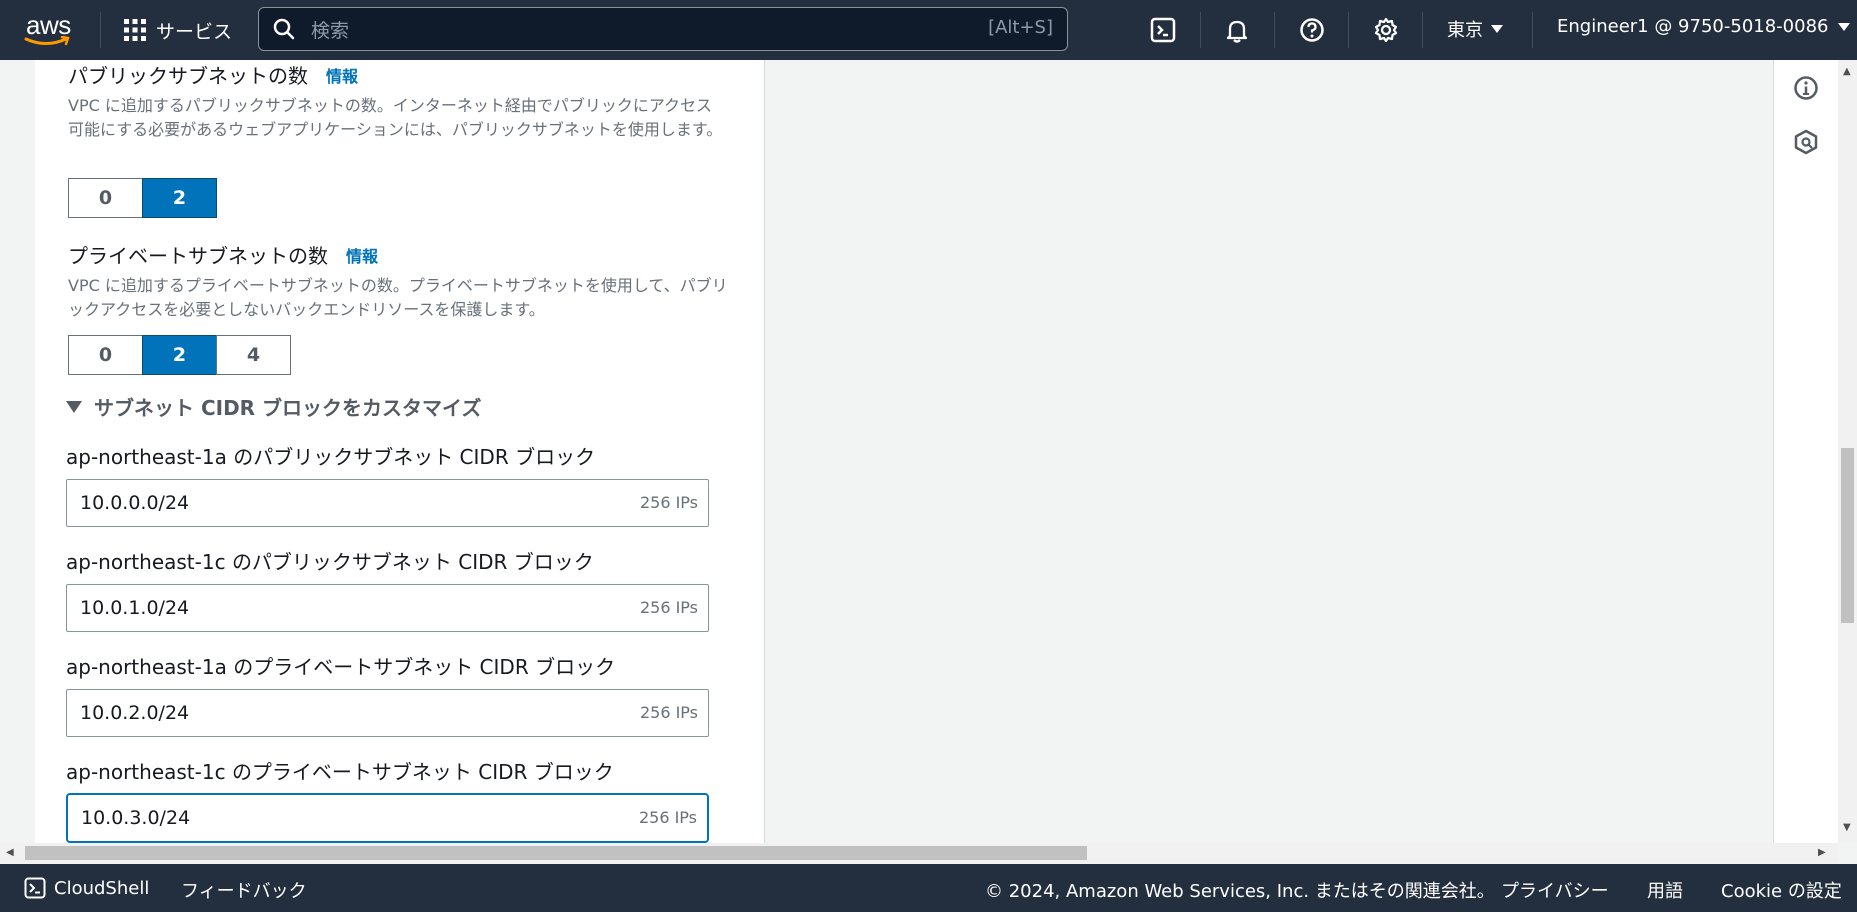  I want to click on cloudshell-footer-button: CloudShell, so click(86, 888).